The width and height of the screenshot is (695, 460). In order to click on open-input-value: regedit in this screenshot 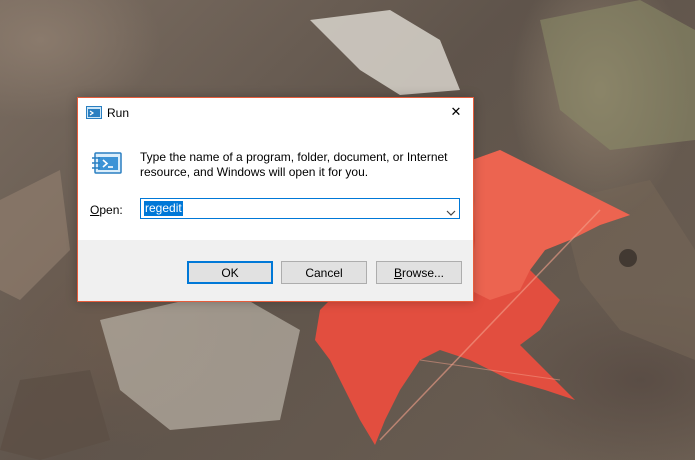, I will do `click(163, 208)`.